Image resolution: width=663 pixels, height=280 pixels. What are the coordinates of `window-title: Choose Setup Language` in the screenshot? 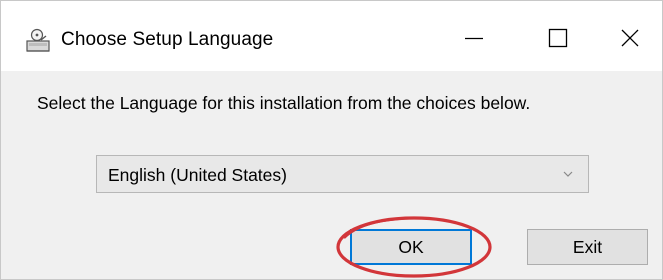 It's located at (167, 39).